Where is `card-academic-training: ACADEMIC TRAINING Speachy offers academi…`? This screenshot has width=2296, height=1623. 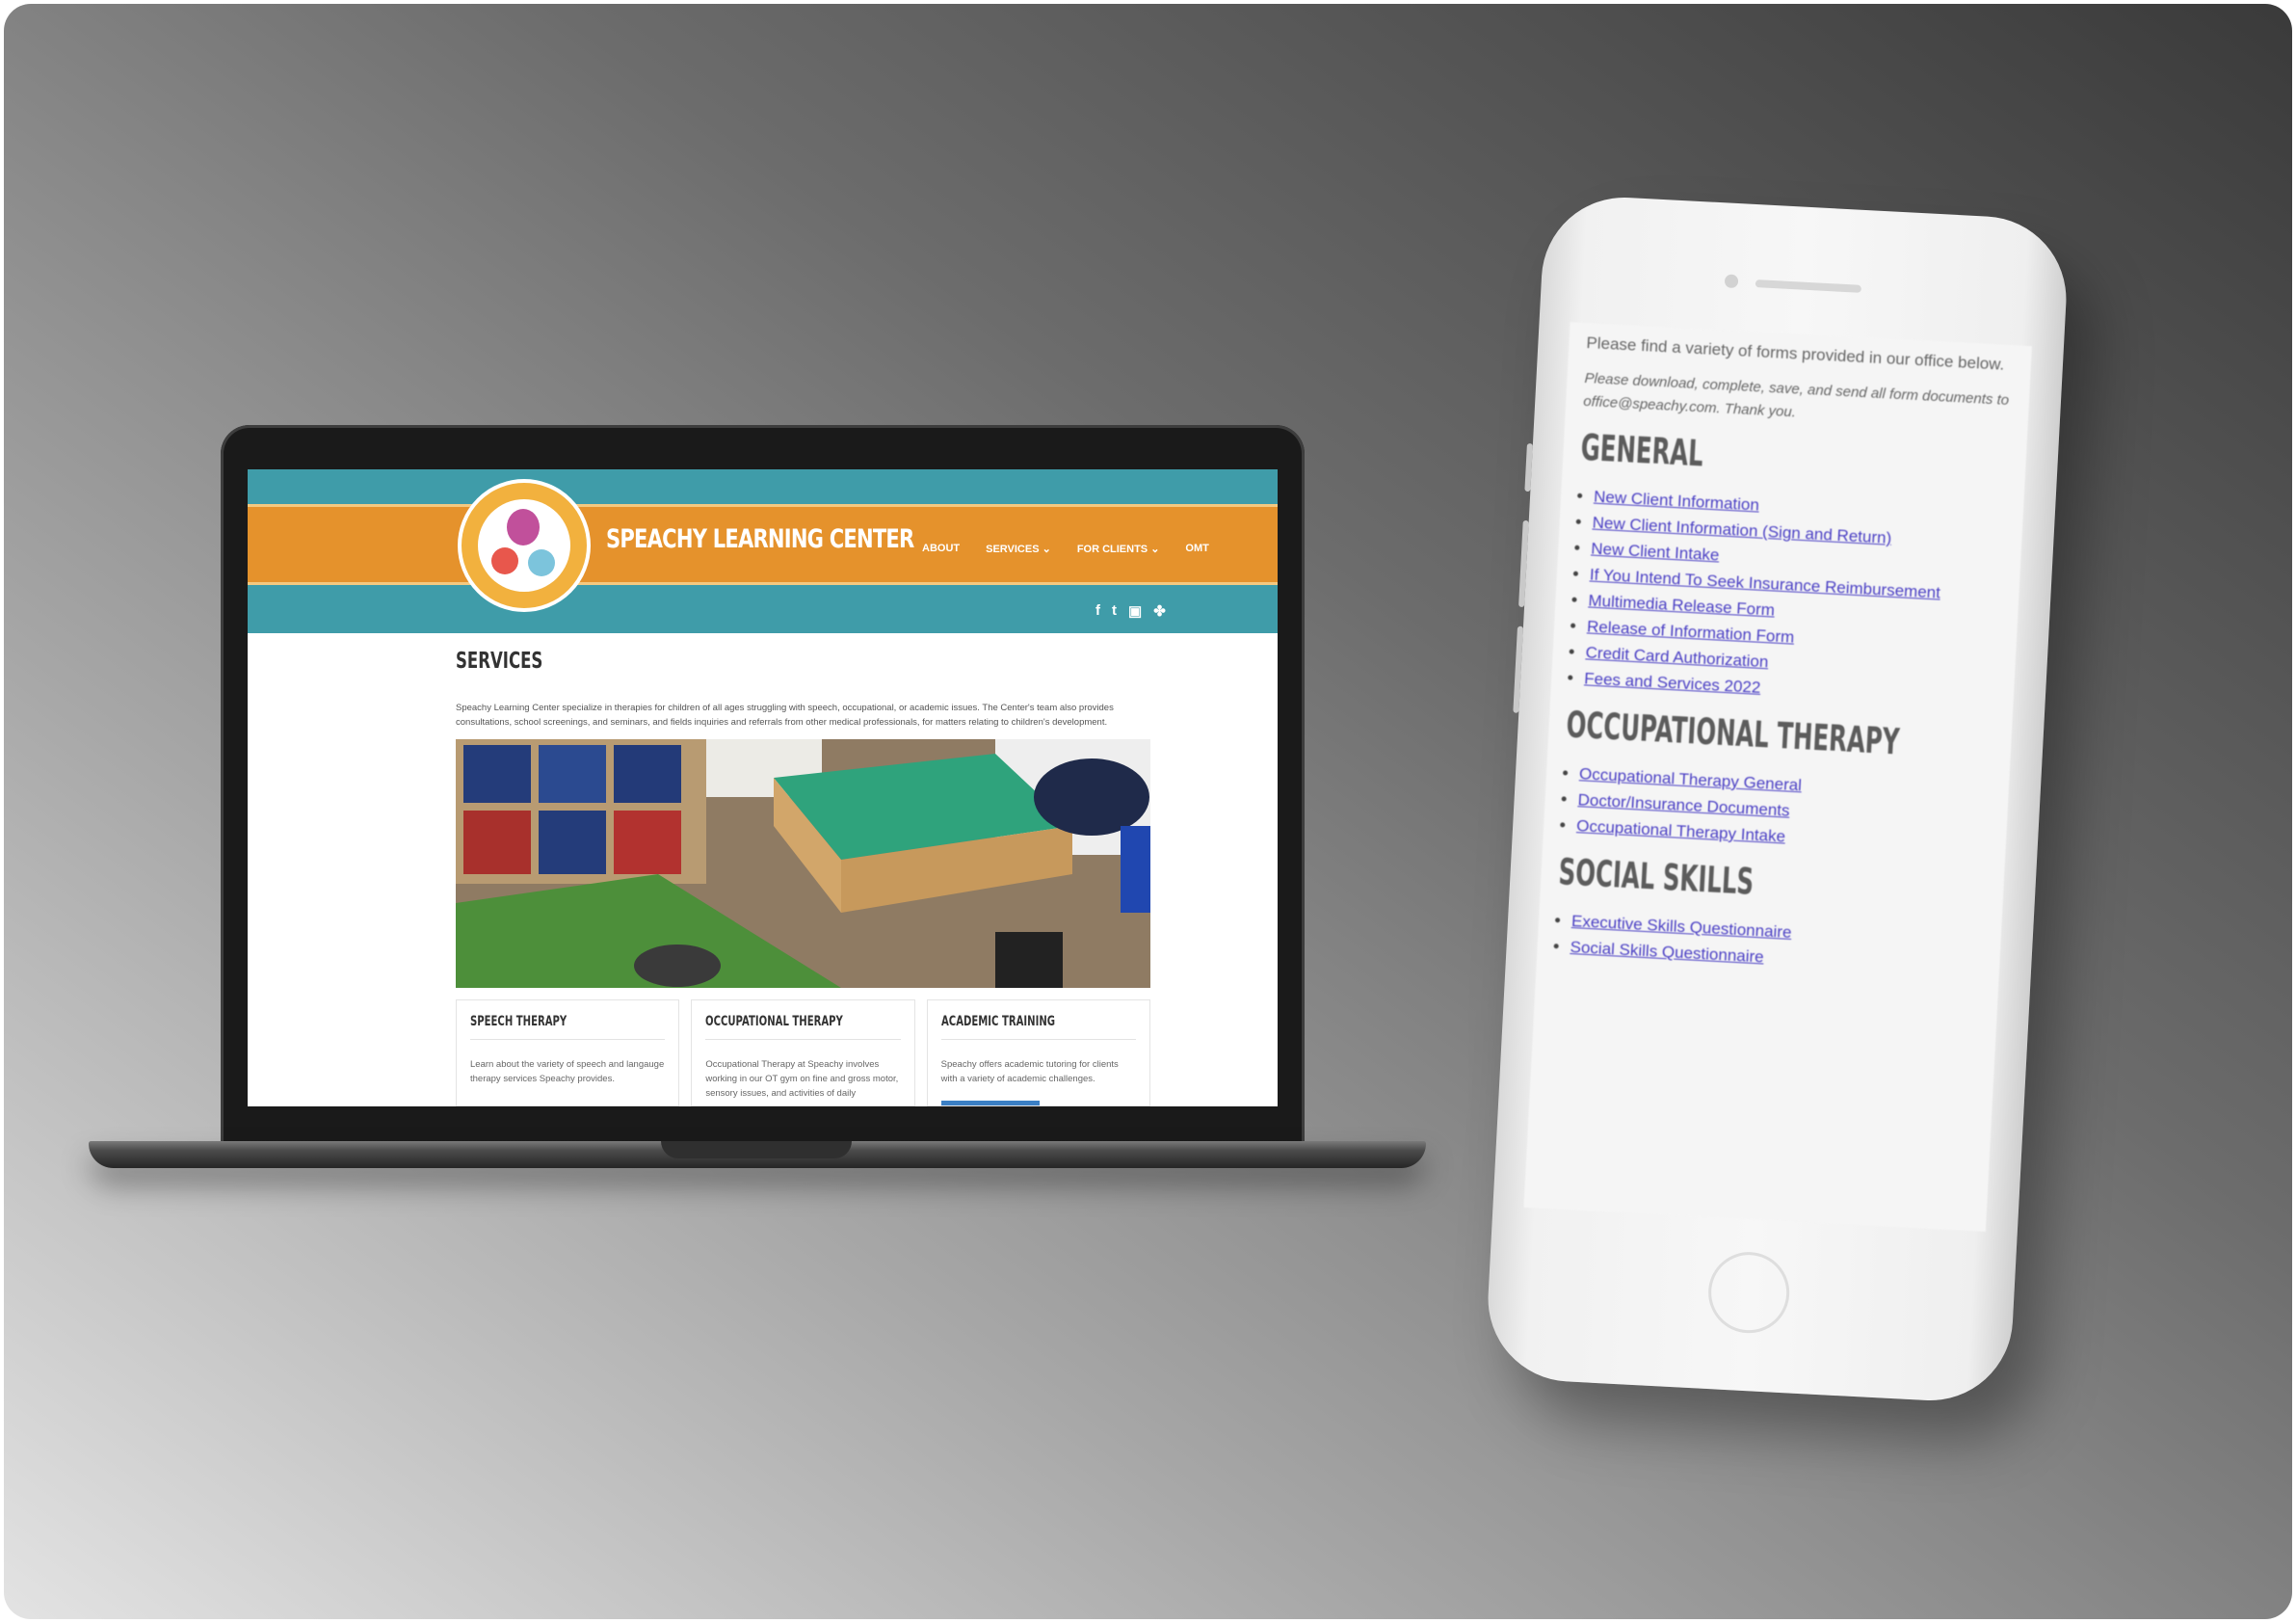 card-academic-training: ACADEMIC TRAINING Speachy offers academi… is located at coordinates (1038, 1052).